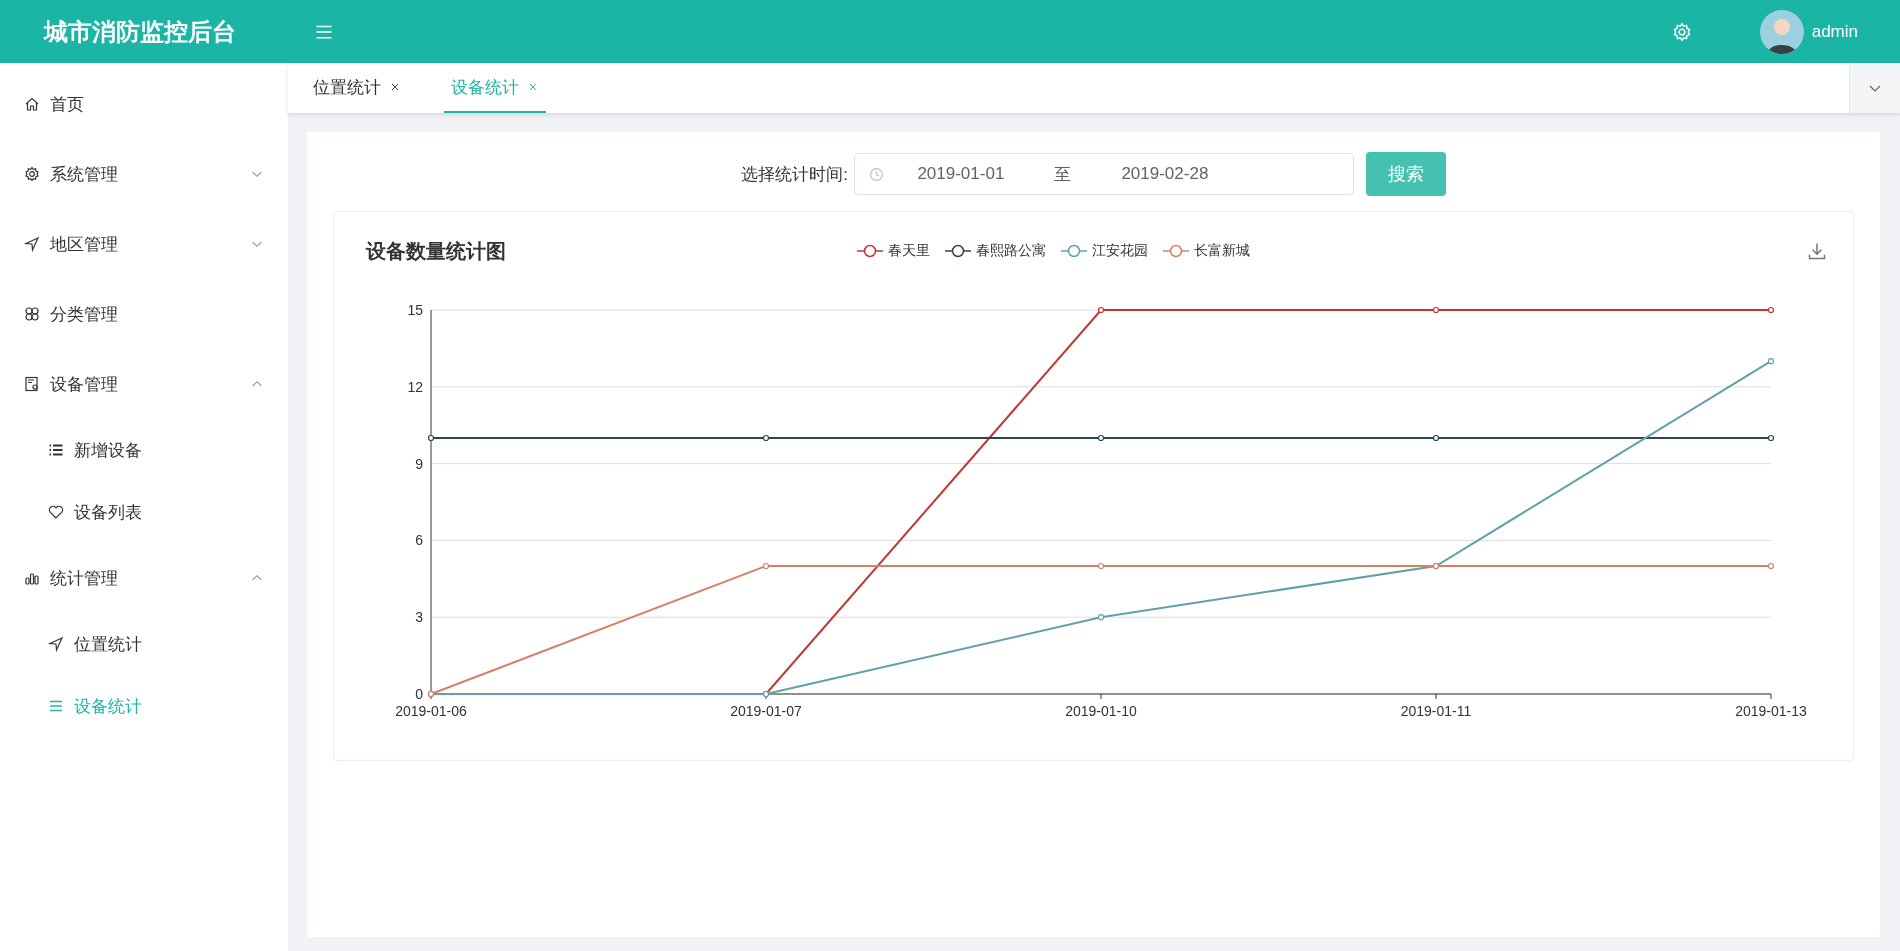 The width and height of the screenshot is (1900, 951). What do you see at coordinates (794, 174) in the screenshot?
I see `filter-label: 选择统计时间:` at bounding box center [794, 174].